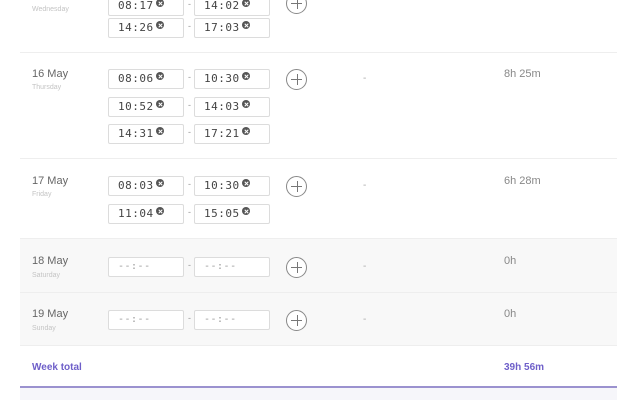  Describe the element at coordinates (44, 328) in the screenshot. I see `day-weekday: Sunday` at that location.